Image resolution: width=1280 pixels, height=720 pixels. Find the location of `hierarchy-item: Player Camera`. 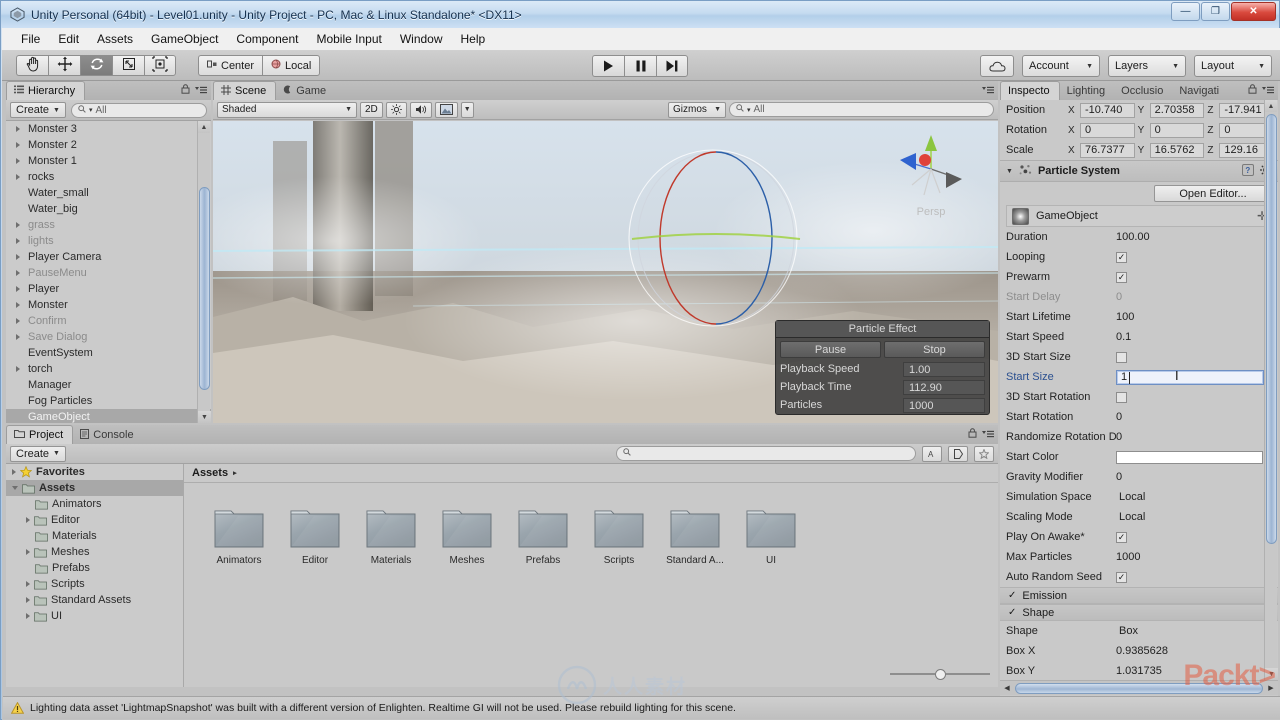

hierarchy-item: Player Camera is located at coordinates (108, 257).